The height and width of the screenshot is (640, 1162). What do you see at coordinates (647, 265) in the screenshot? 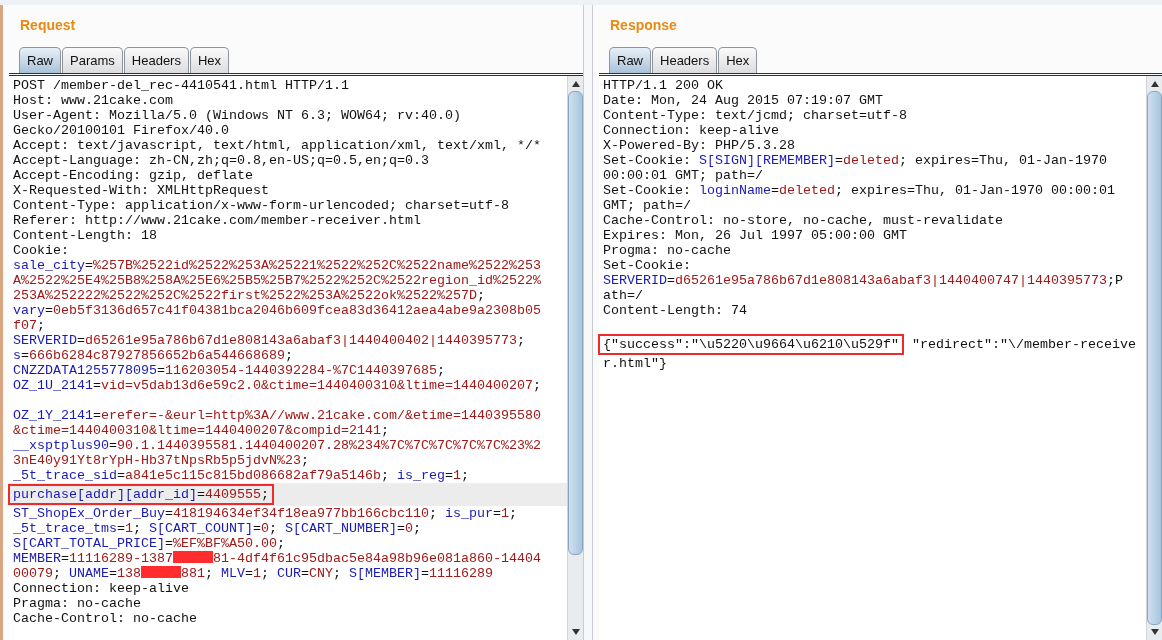
I see `code-text: Set-Cookie:` at bounding box center [647, 265].